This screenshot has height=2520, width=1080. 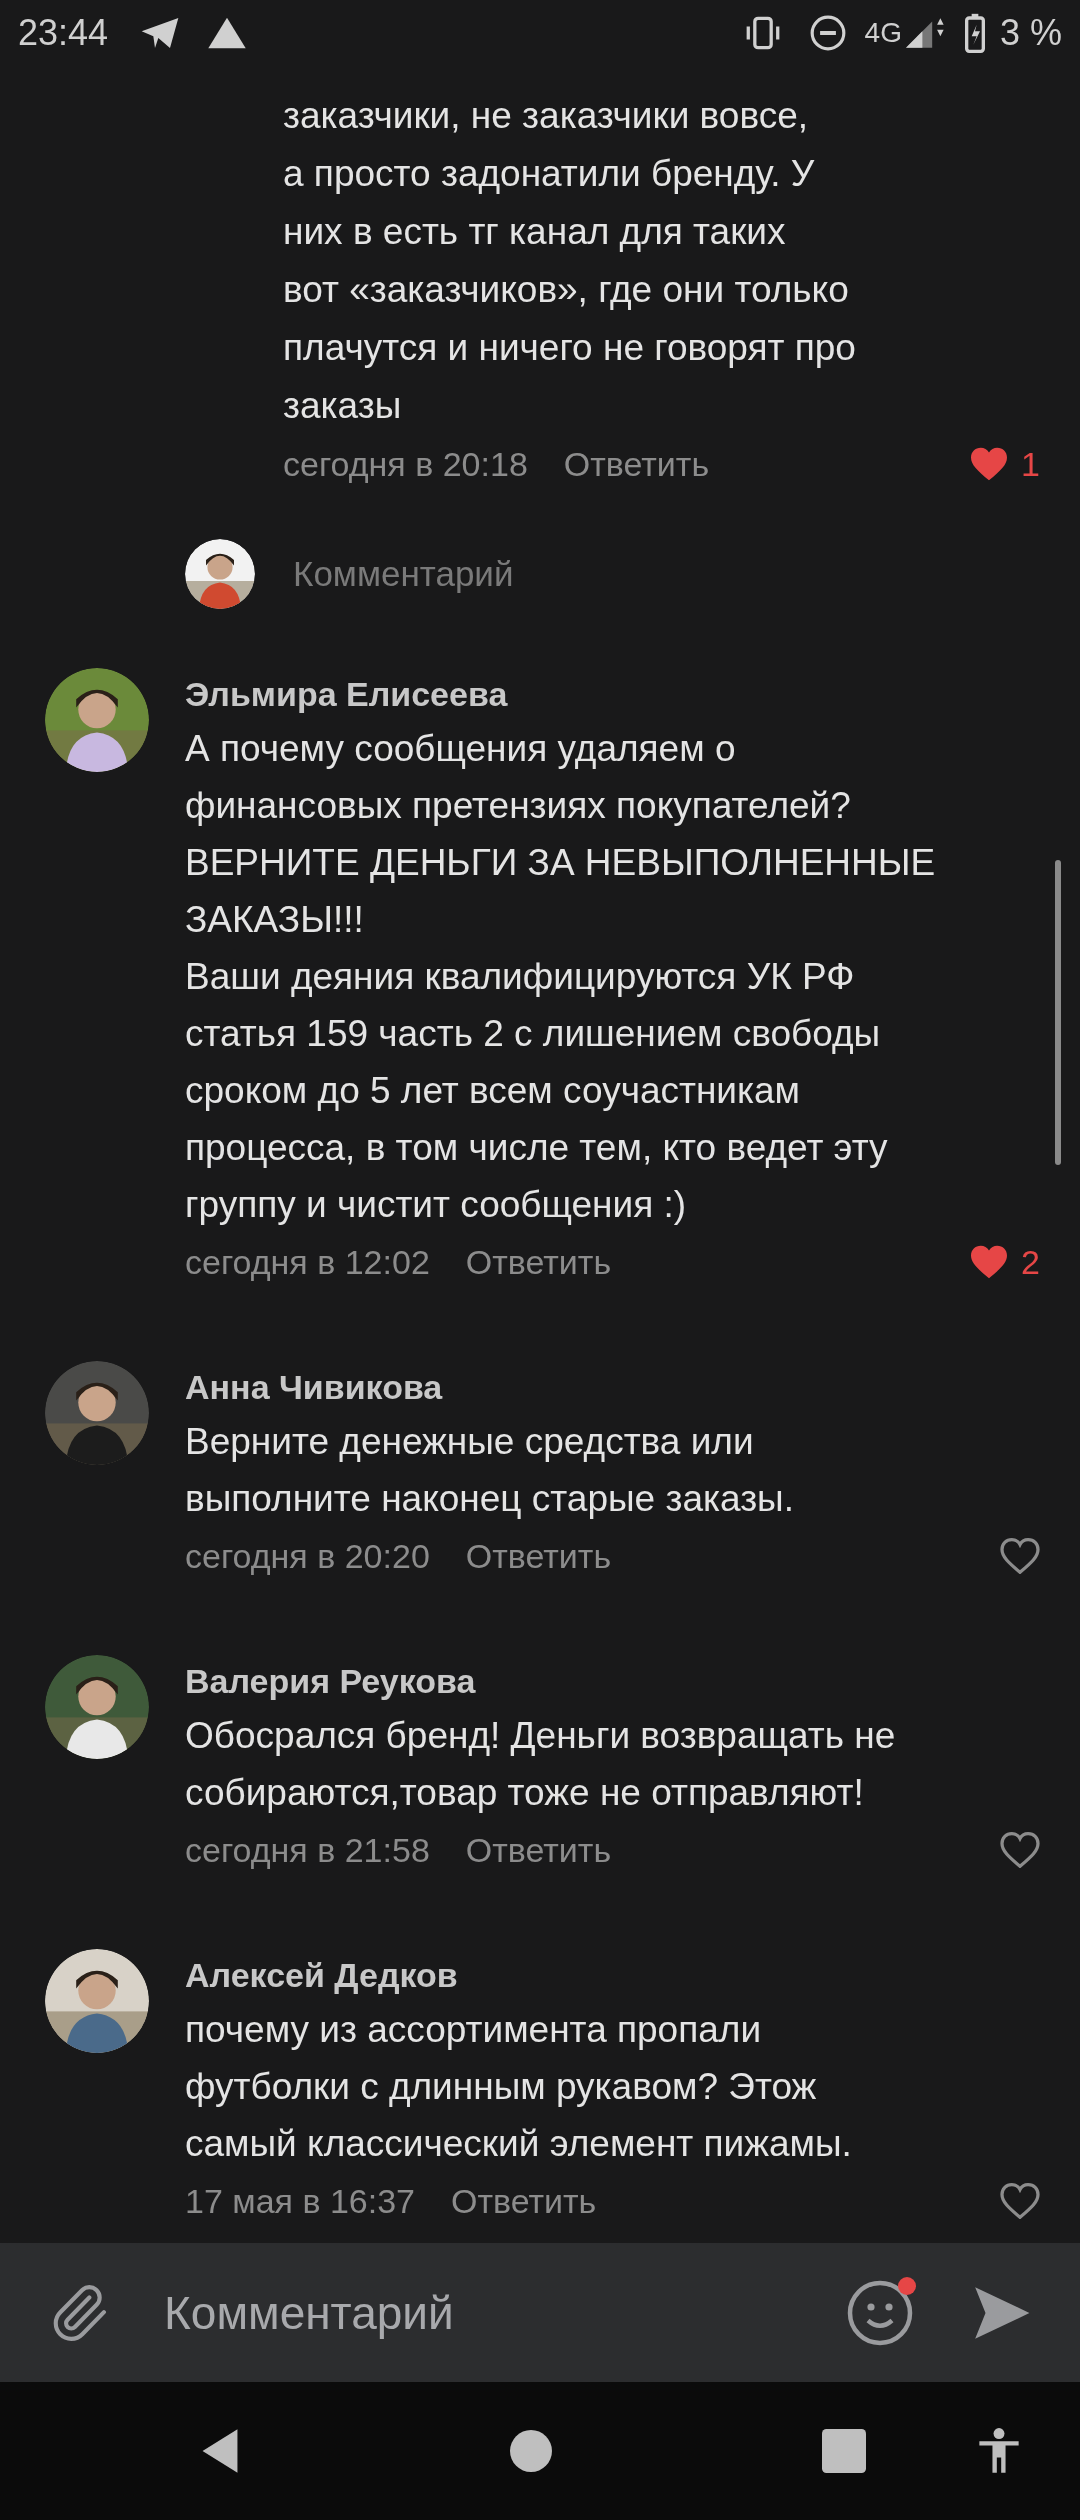 I want to click on comment-text: Обосрался бренд! Деньги возвращать не собираются,товар тоже не отправляют!, so click(x=541, y=1764).